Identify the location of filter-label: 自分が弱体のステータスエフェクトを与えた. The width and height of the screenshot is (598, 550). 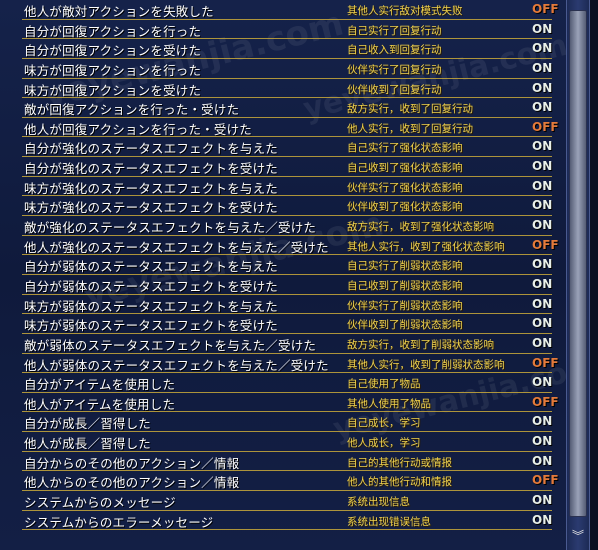
(151, 267).